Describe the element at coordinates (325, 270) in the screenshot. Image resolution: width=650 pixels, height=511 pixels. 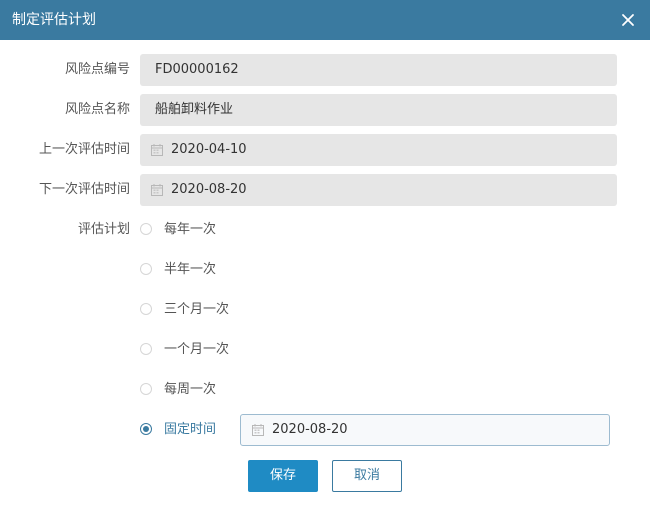
I see `plan-option-half-yearly: 半年一次` at that location.